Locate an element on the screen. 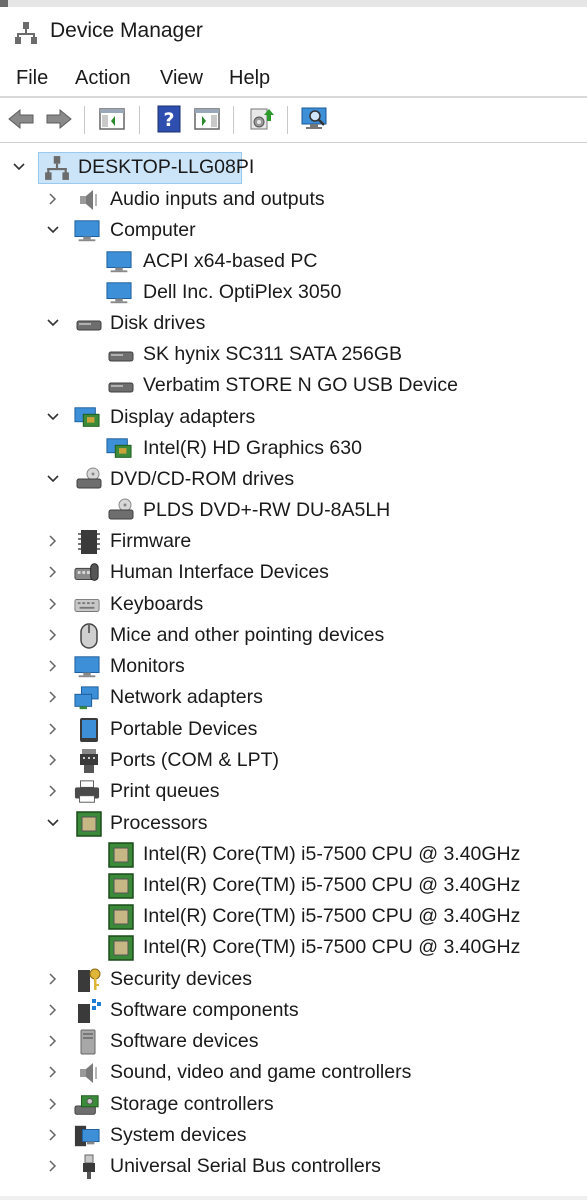 This screenshot has width=587, height=1200. tree-item-firmware: Firmware is located at coordinates (293, 541).